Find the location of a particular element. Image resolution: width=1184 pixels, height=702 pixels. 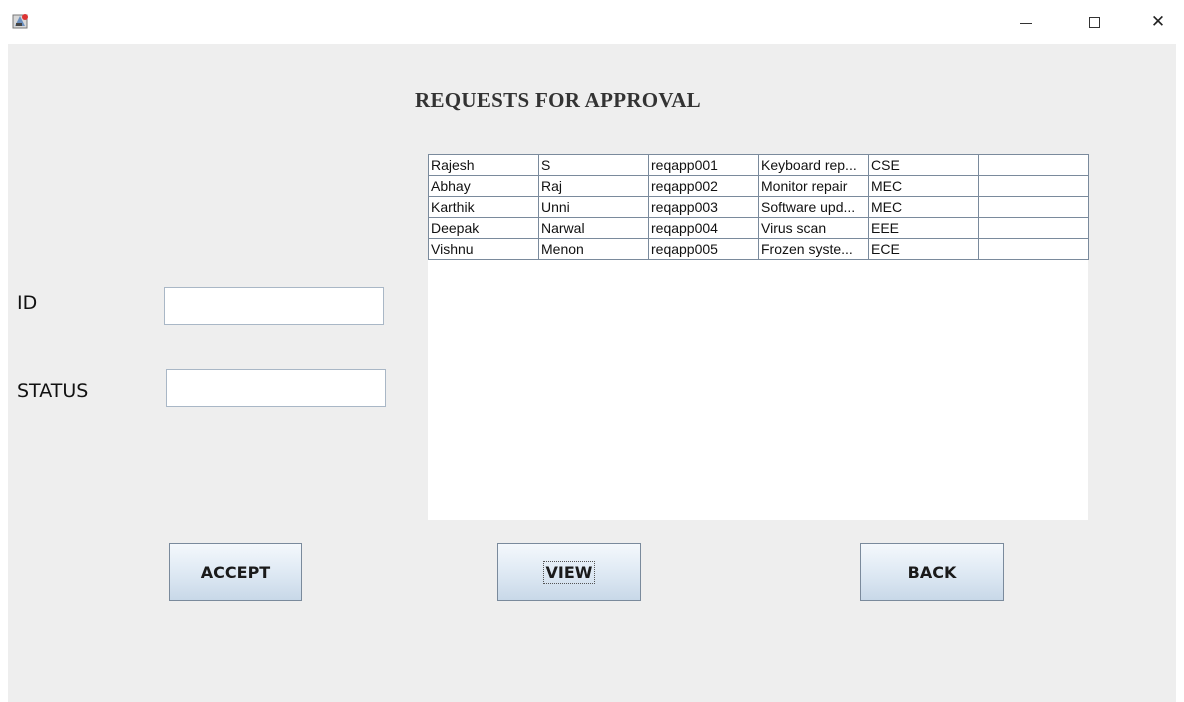

maximize-button is located at coordinates (1094, 22).